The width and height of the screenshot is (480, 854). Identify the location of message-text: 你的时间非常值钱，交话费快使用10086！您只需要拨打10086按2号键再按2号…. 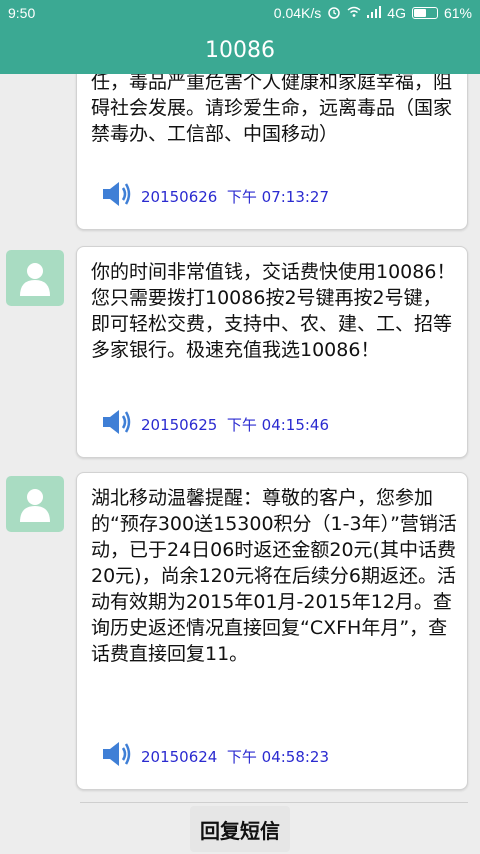
(273, 311).